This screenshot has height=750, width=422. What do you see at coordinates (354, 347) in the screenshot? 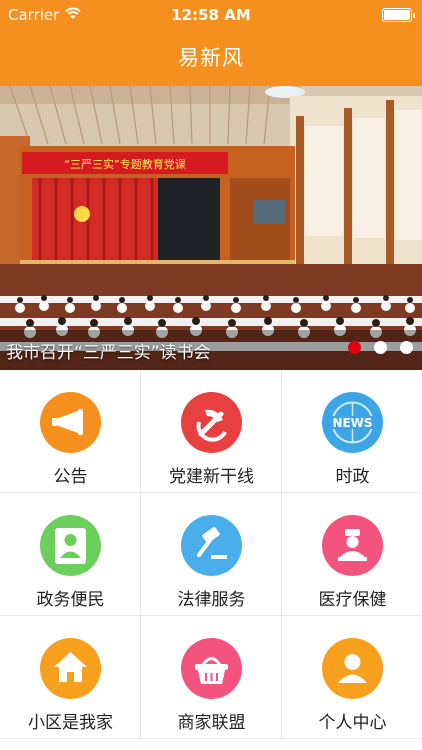
I see `carousel-dot-active` at bounding box center [354, 347].